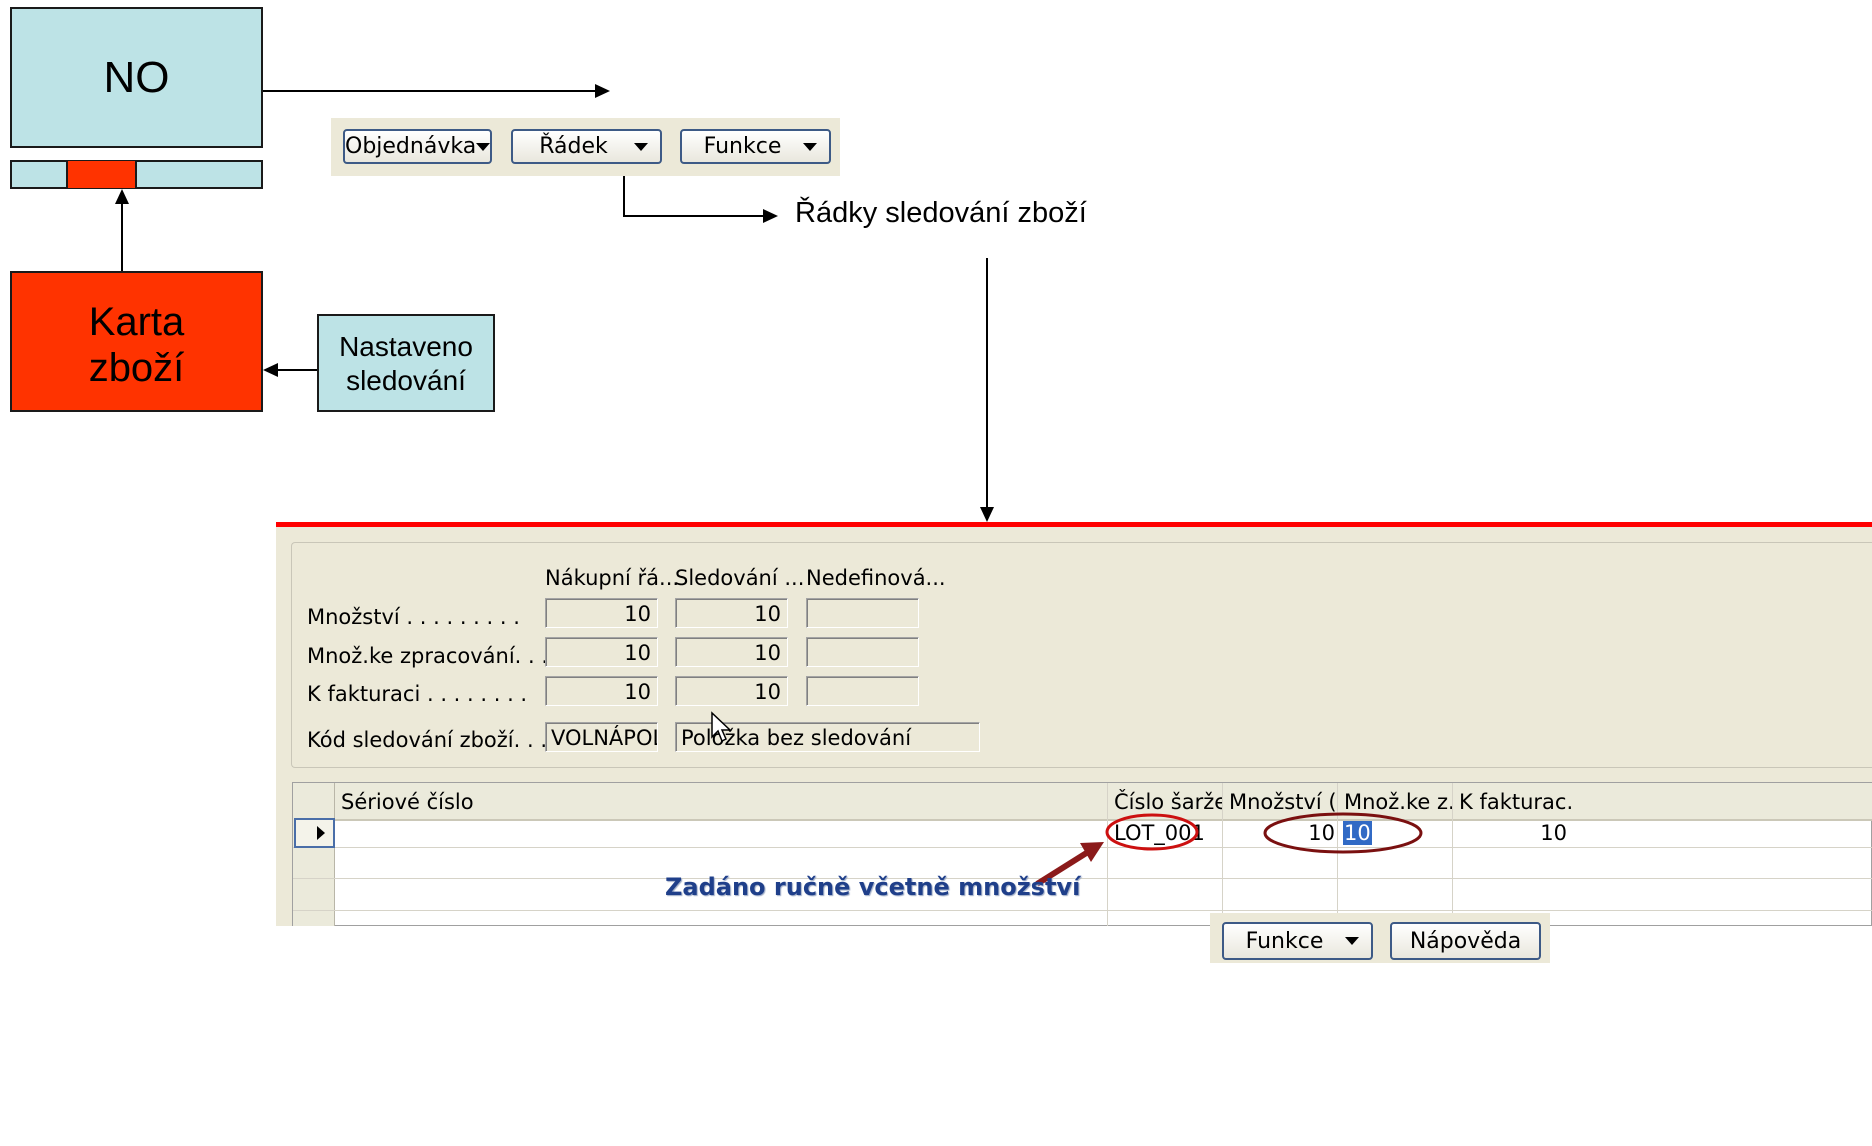 The height and width of the screenshot is (1146, 1872). I want to click on chevron-down-icon, so click(1352, 941).